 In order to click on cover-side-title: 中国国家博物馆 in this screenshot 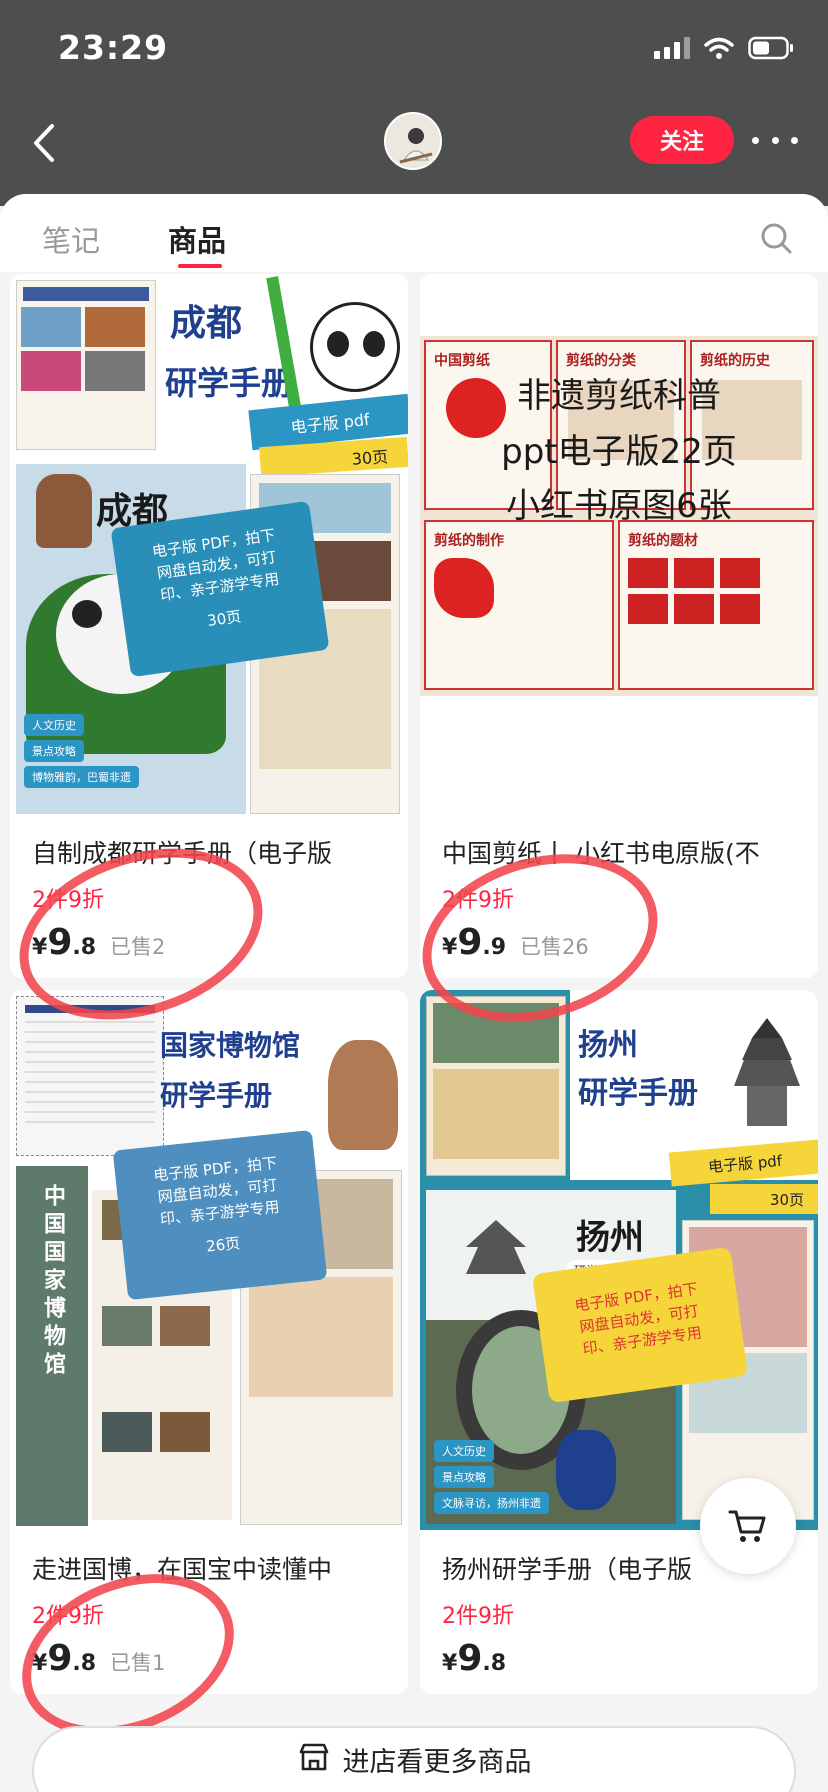, I will do `click(52, 1282)`.